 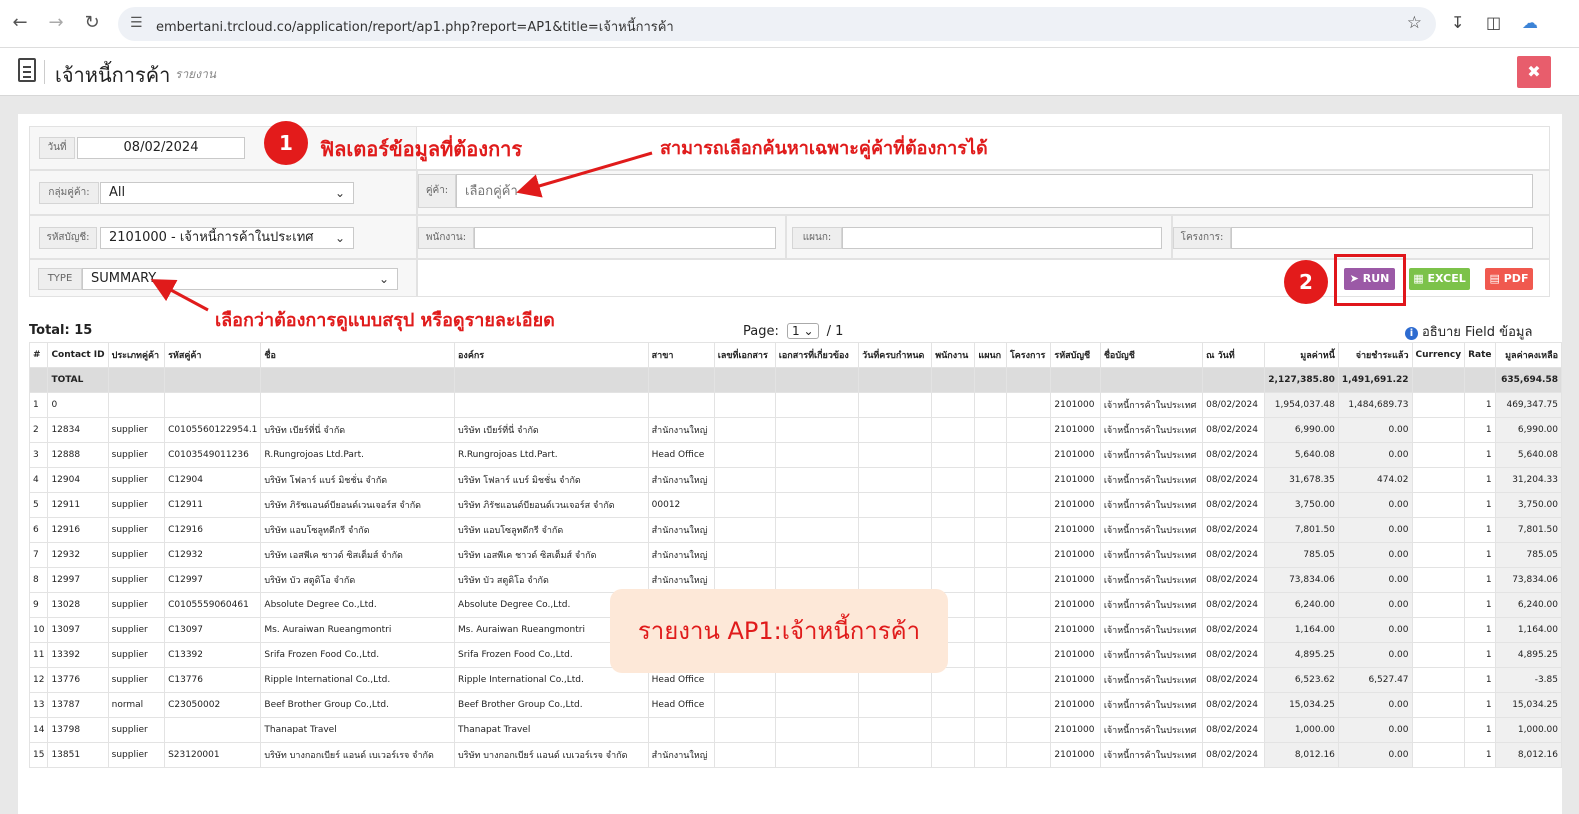 I want to click on report-title-overlay: รายงาน AP1:เจ้าหนี้การค้า, so click(x=779, y=631).